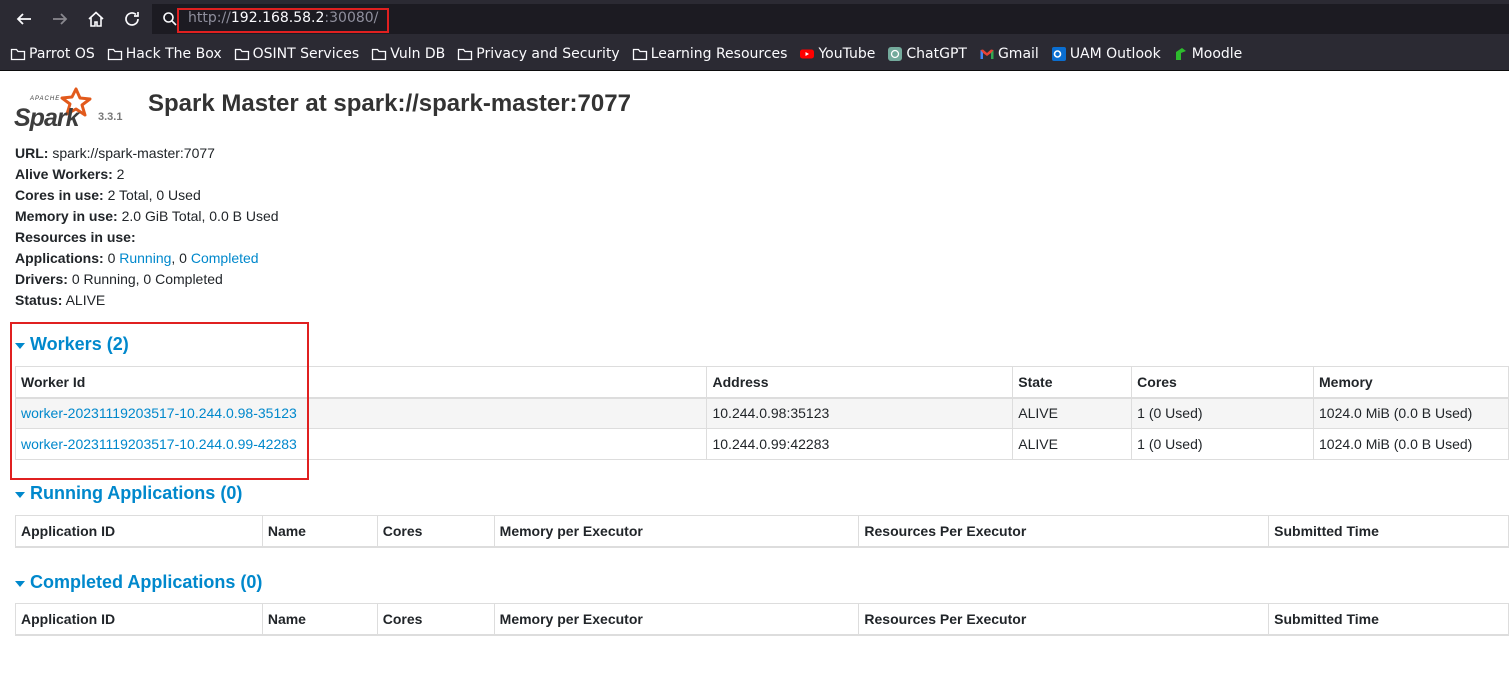  I want to click on back-button, so click(24, 19).